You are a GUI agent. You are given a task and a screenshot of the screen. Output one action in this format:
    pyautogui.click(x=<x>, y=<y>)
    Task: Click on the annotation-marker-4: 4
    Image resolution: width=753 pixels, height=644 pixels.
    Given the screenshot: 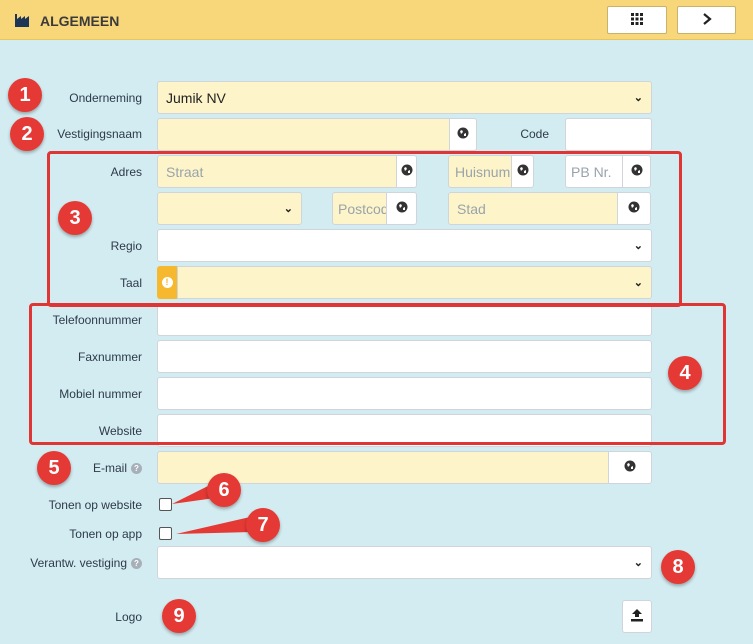 What is the action you would take?
    pyautogui.click(x=685, y=373)
    